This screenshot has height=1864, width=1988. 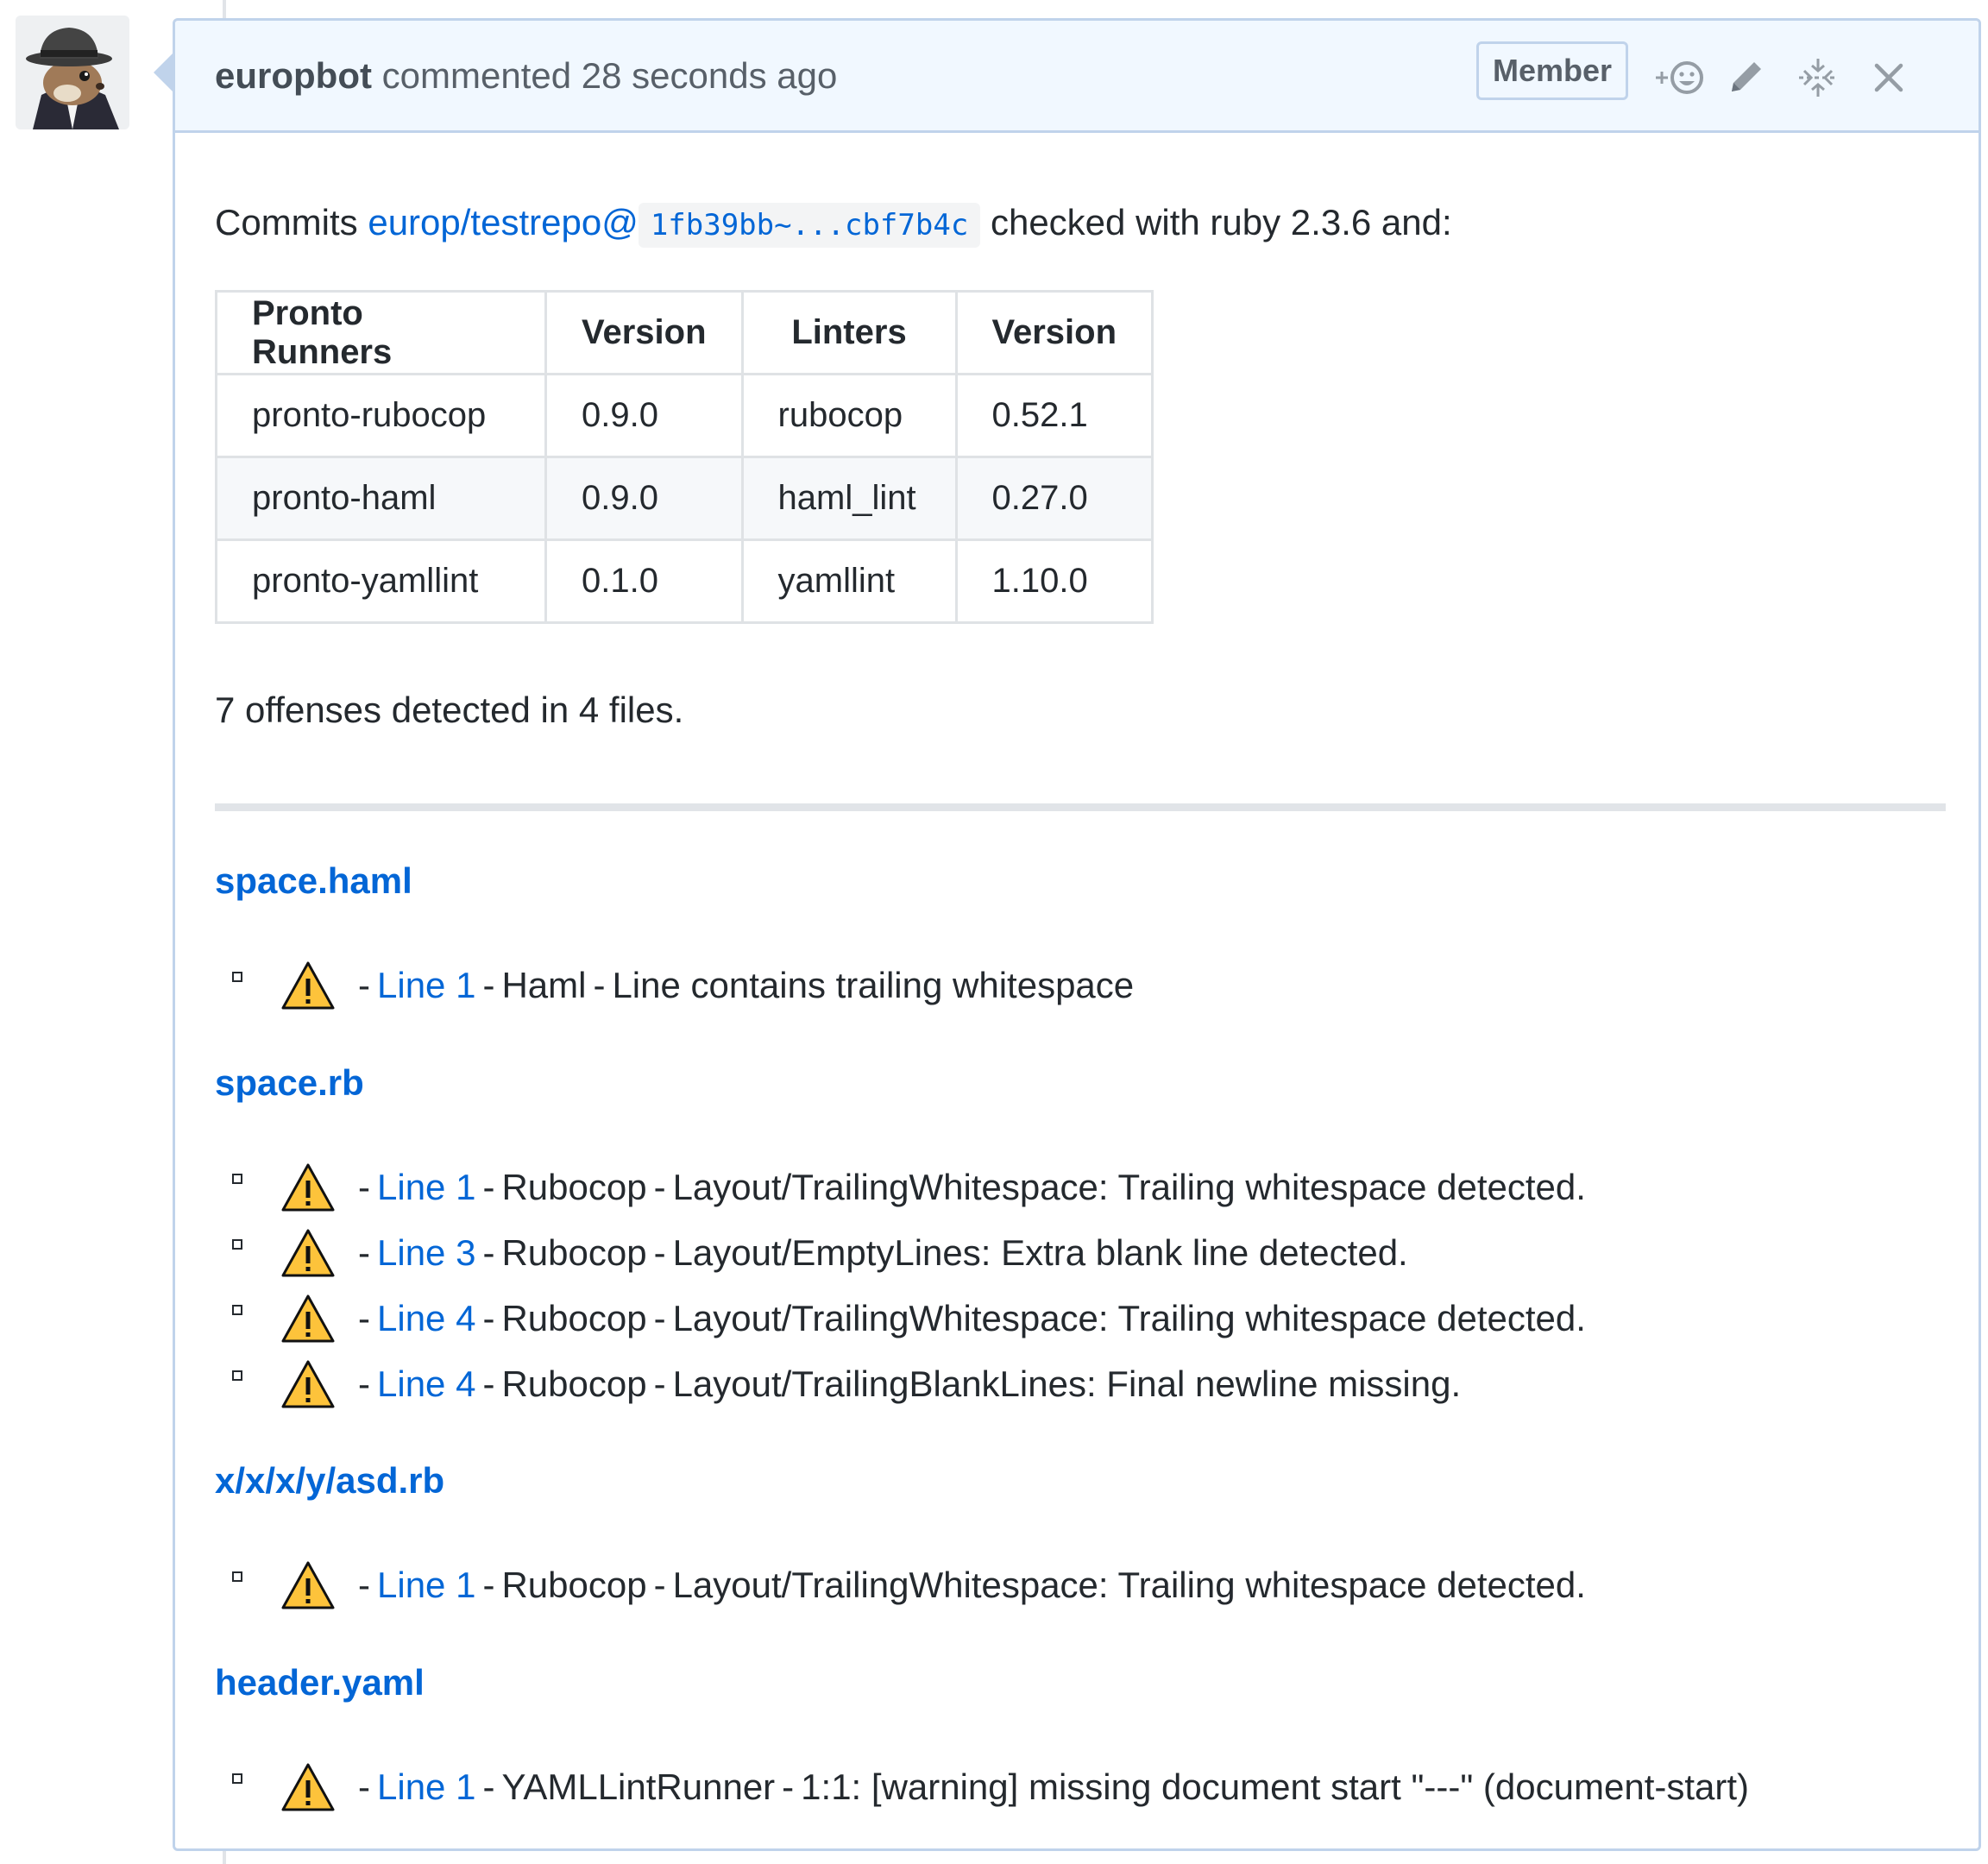 What do you see at coordinates (320, 1683) in the screenshot?
I see `file-heading-link: header.yaml` at bounding box center [320, 1683].